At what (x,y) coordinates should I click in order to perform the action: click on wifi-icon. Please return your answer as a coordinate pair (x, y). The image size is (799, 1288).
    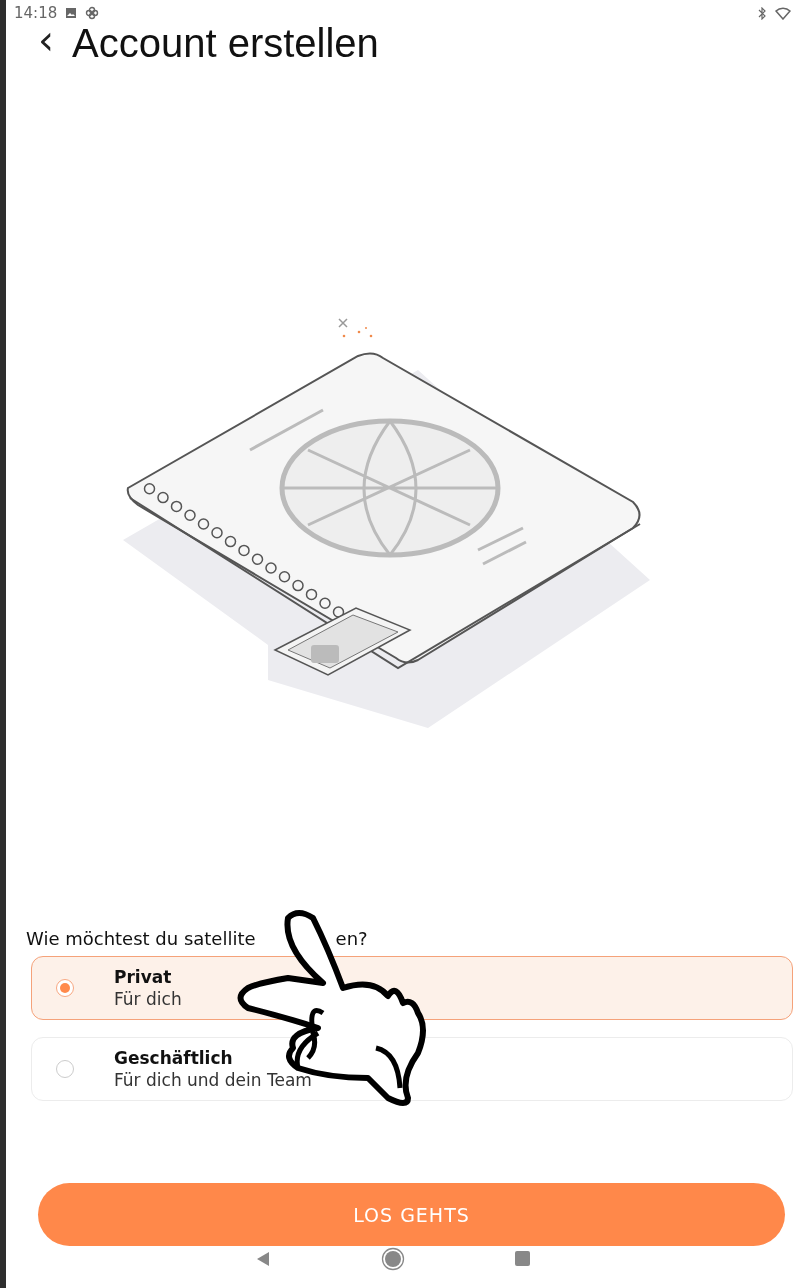
    Looking at the image, I should click on (783, 13).